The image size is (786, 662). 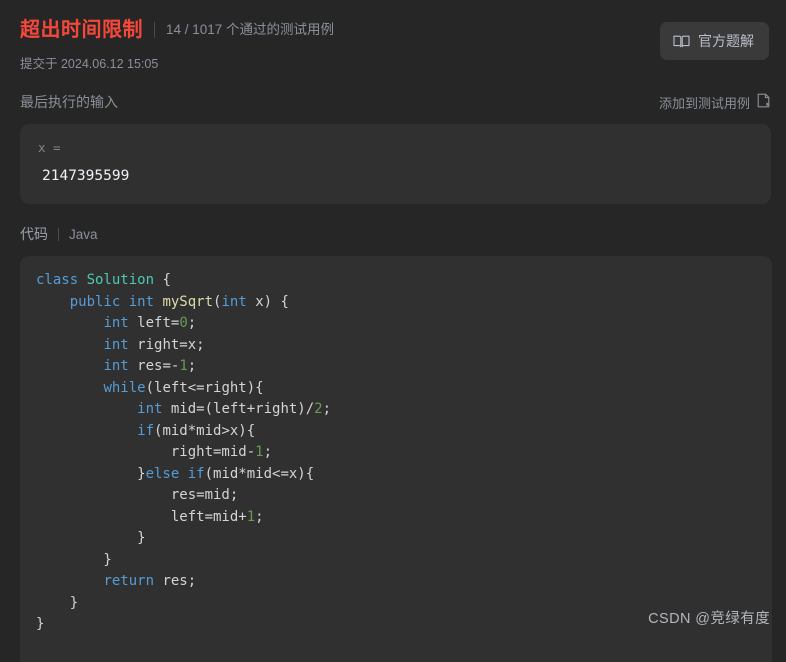 I want to click on official-solution-button: 官方题解, so click(x=714, y=41).